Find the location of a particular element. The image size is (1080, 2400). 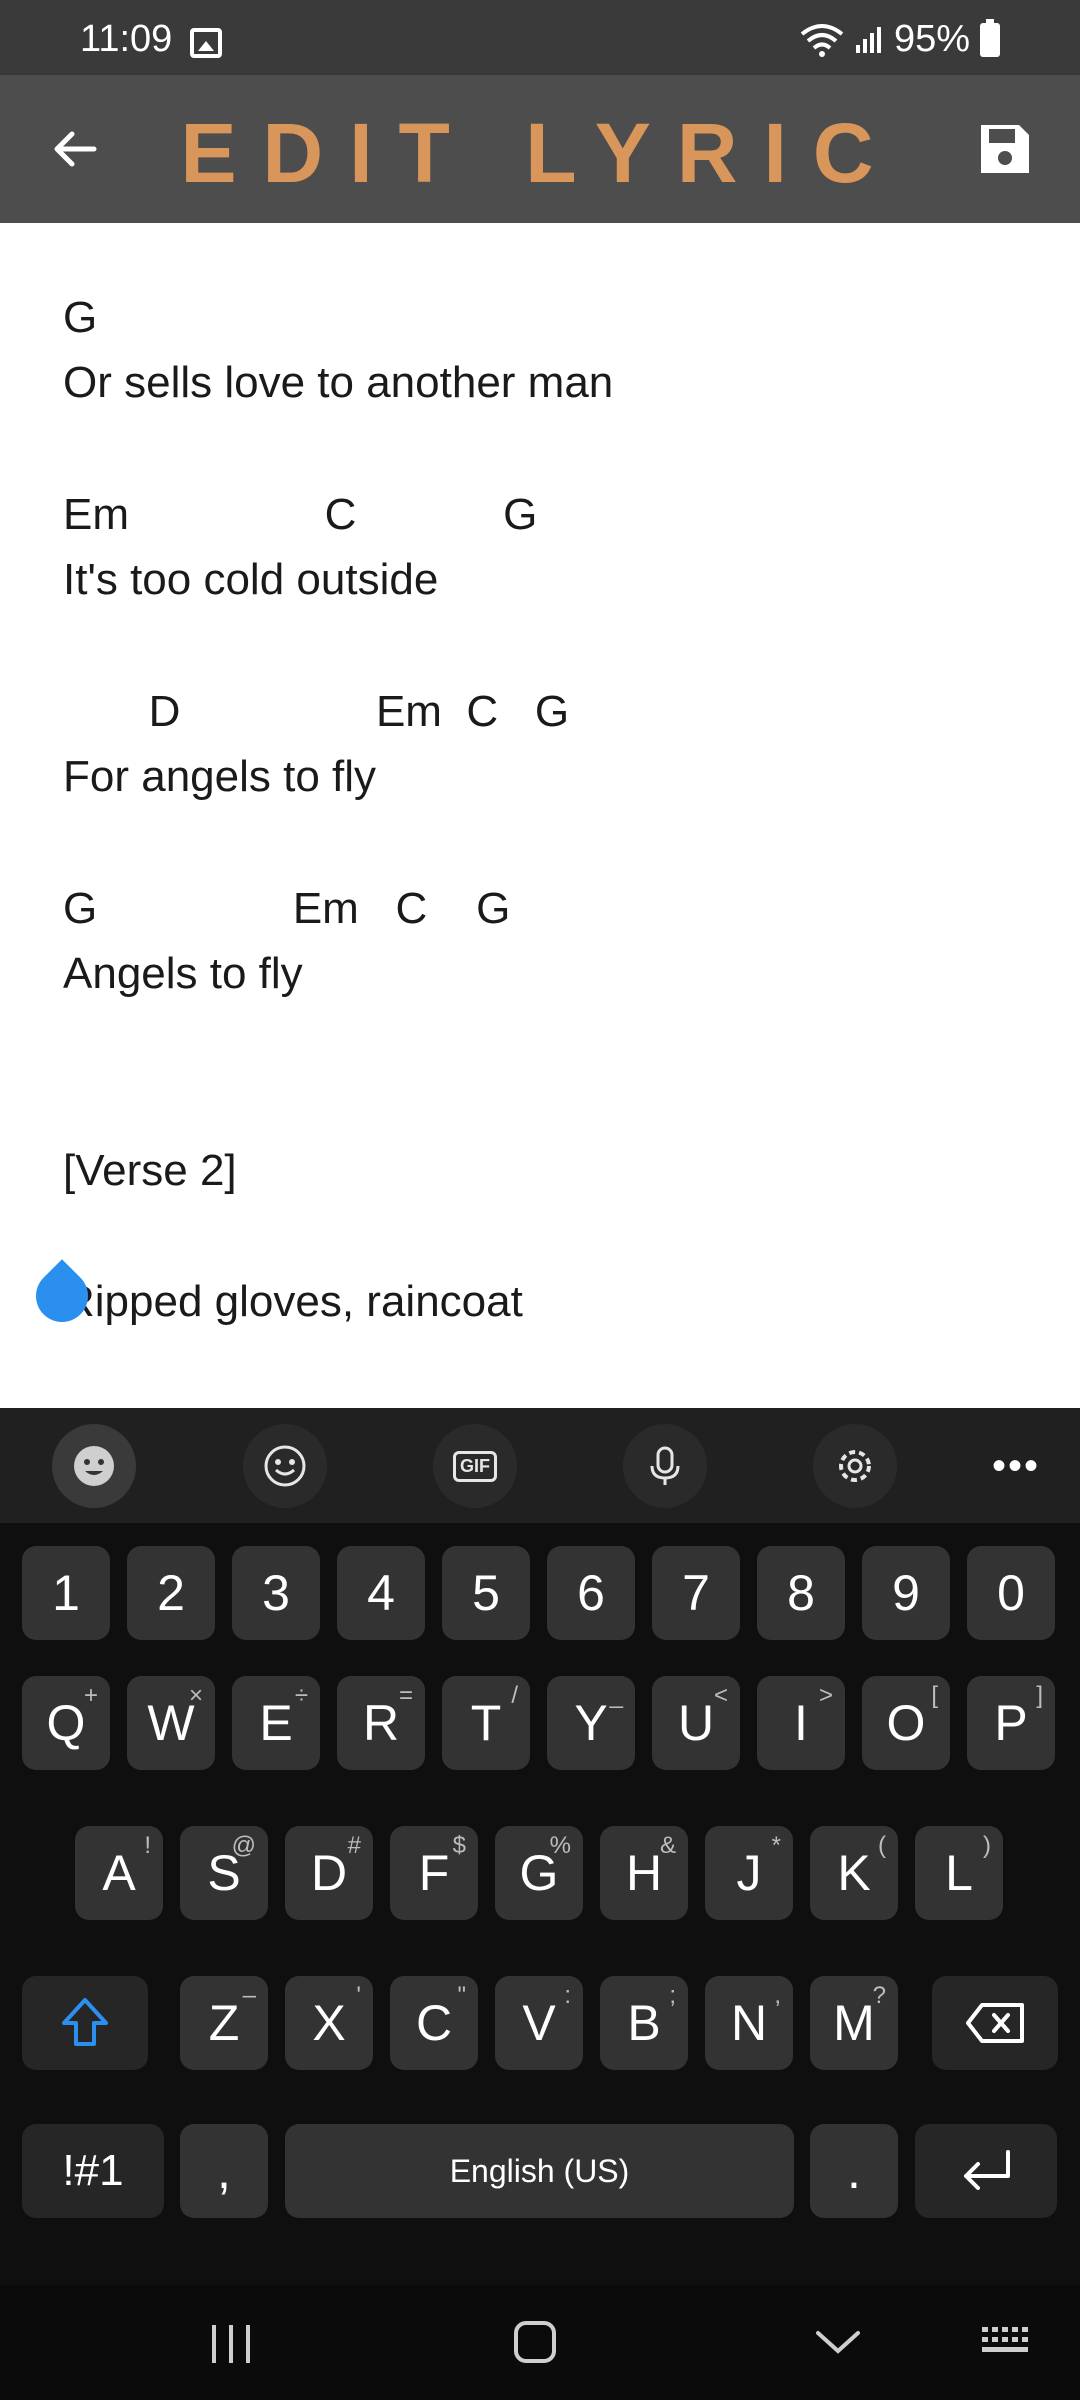

key-o: O[ is located at coordinates (906, 1723).